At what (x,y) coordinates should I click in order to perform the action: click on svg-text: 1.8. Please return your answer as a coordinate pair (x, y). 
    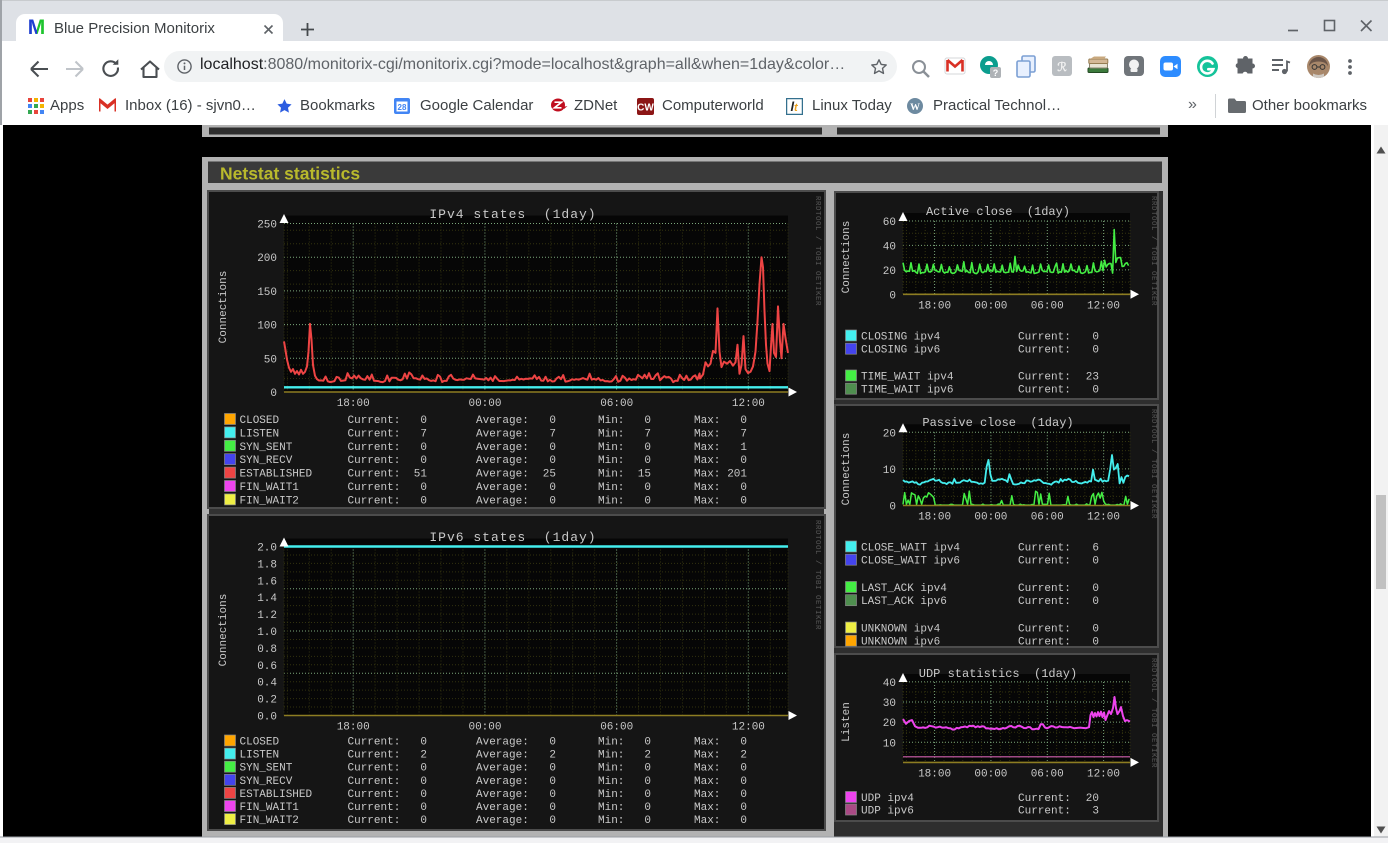
    Looking at the image, I should click on (267, 565).